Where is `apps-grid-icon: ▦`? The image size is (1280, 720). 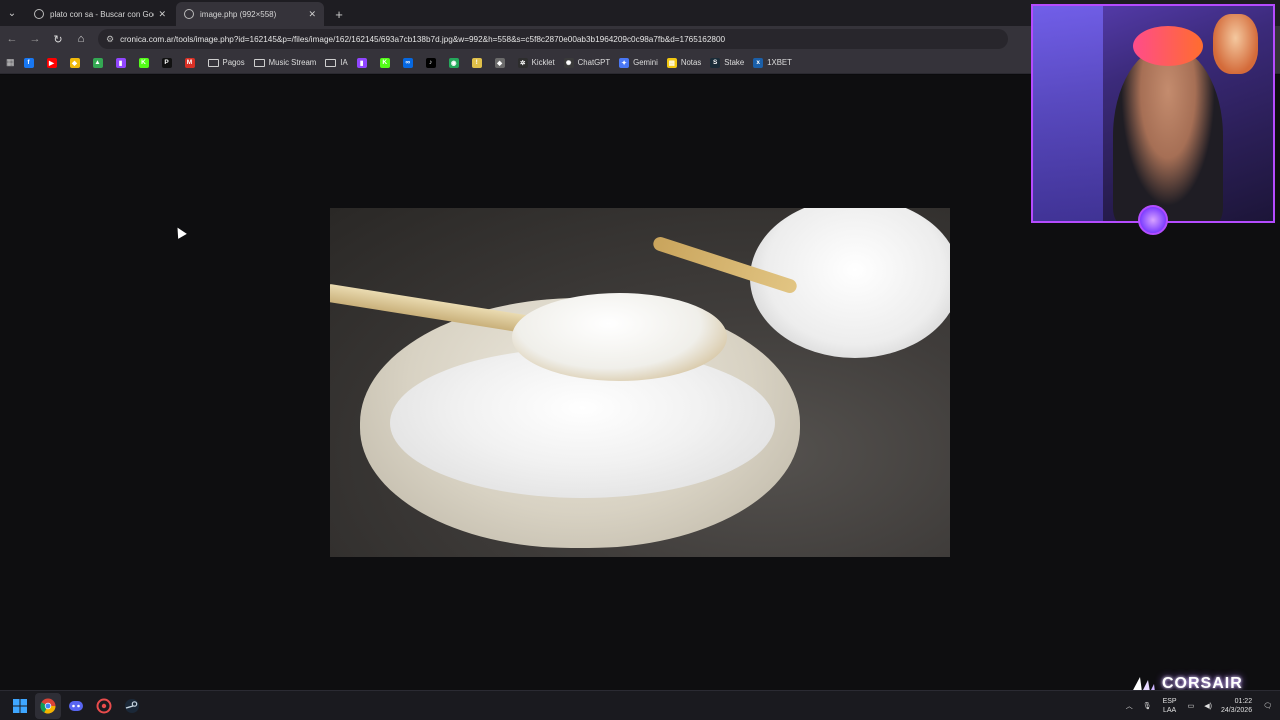 apps-grid-icon: ▦ is located at coordinates (10, 62).